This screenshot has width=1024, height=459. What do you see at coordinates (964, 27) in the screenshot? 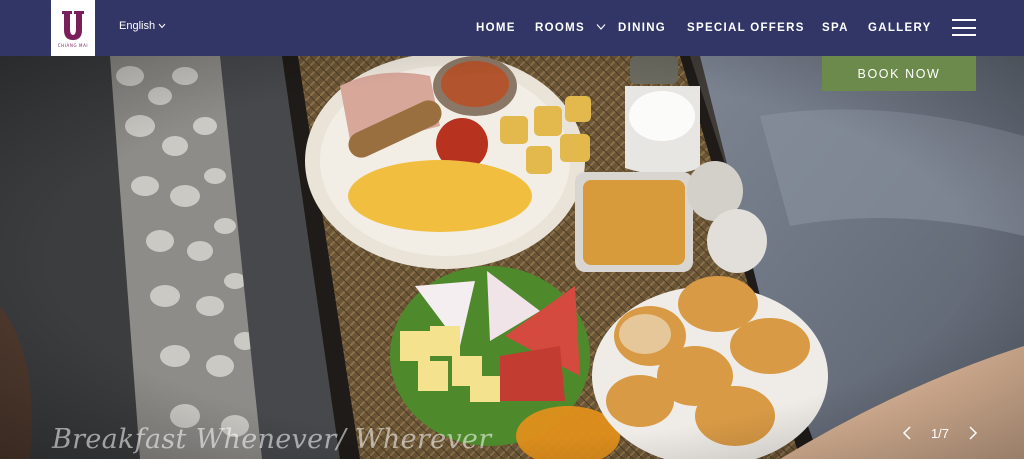
I see `menu-icon` at bounding box center [964, 27].